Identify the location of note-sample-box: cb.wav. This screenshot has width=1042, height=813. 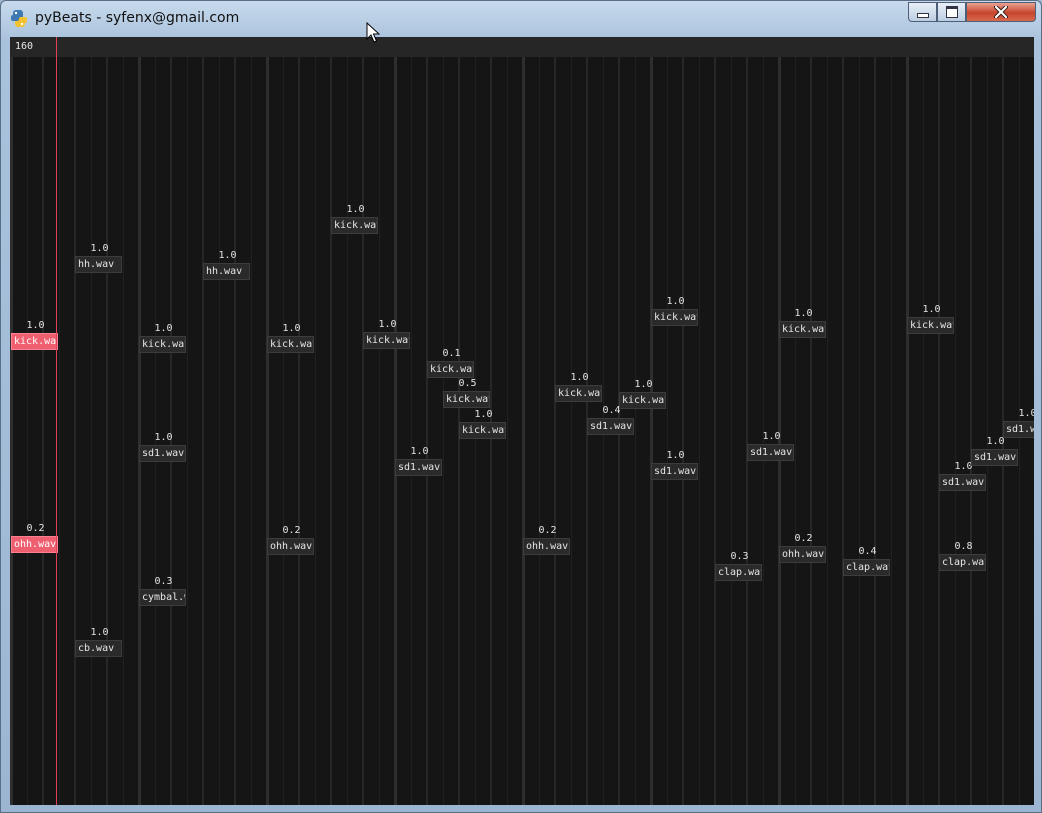
(98, 648).